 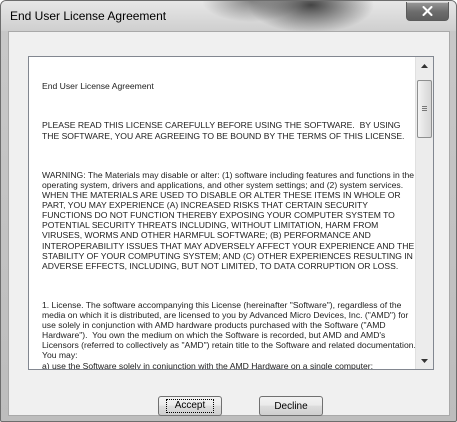 I want to click on close-button, so click(x=427, y=11).